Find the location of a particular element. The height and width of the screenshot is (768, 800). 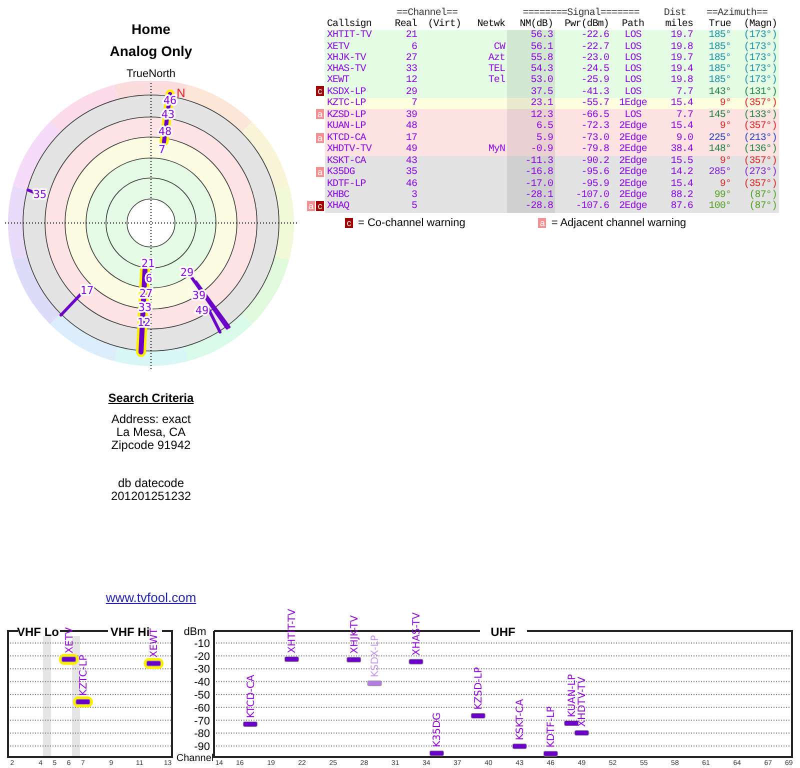

channel-label: 21 is located at coordinates (148, 263).